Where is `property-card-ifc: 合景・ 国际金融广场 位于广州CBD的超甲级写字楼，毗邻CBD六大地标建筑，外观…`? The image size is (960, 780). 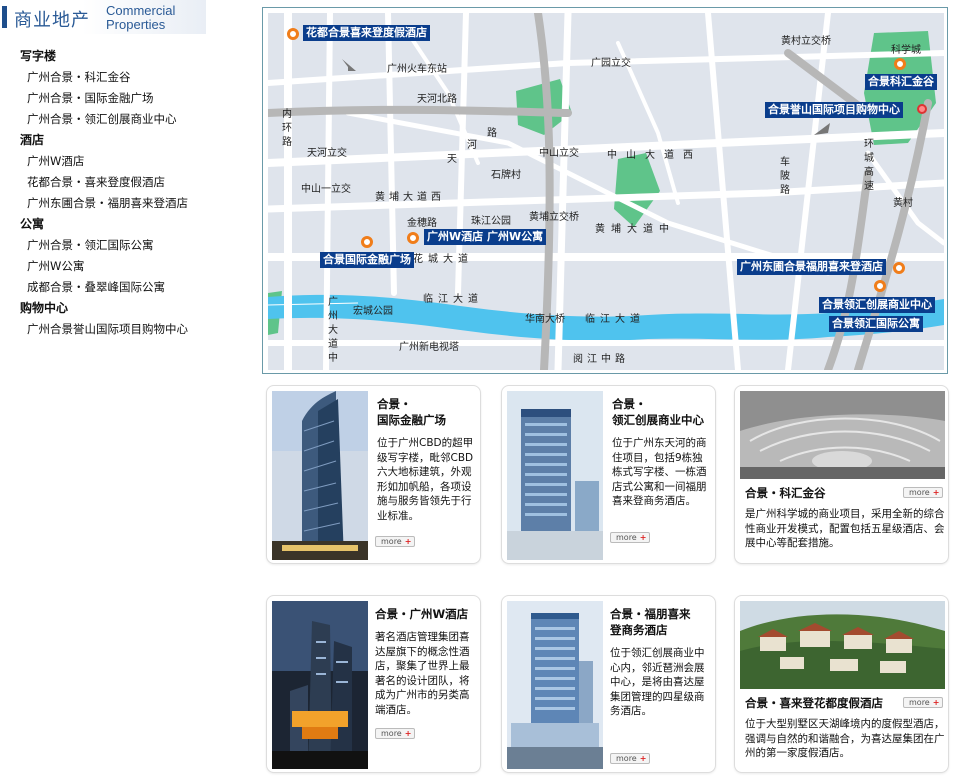
property-card-ifc: 合景・ 国际金融广场 位于广州CBD的超甲级写字楼，毗邻CBD六大地标建筑，外观… is located at coordinates (373, 474).